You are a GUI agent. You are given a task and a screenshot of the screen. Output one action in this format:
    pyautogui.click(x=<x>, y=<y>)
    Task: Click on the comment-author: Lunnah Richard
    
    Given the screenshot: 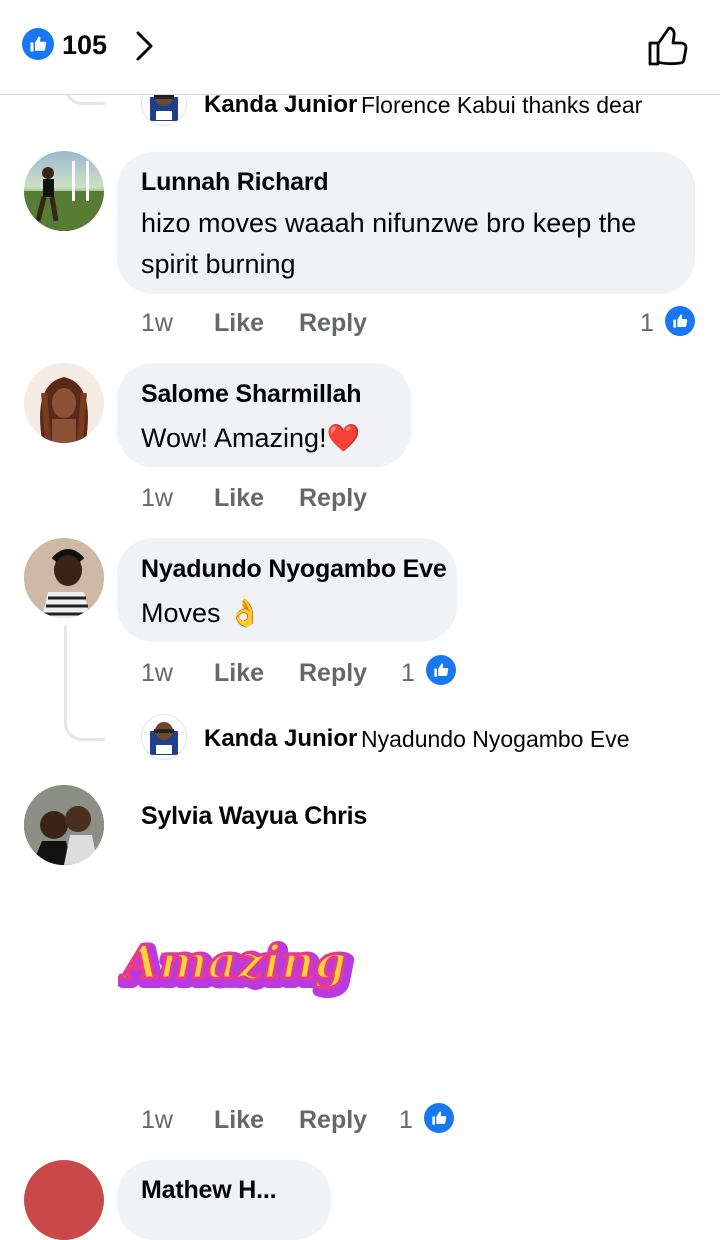 What is the action you would take?
    pyautogui.click(x=235, y=182)
    